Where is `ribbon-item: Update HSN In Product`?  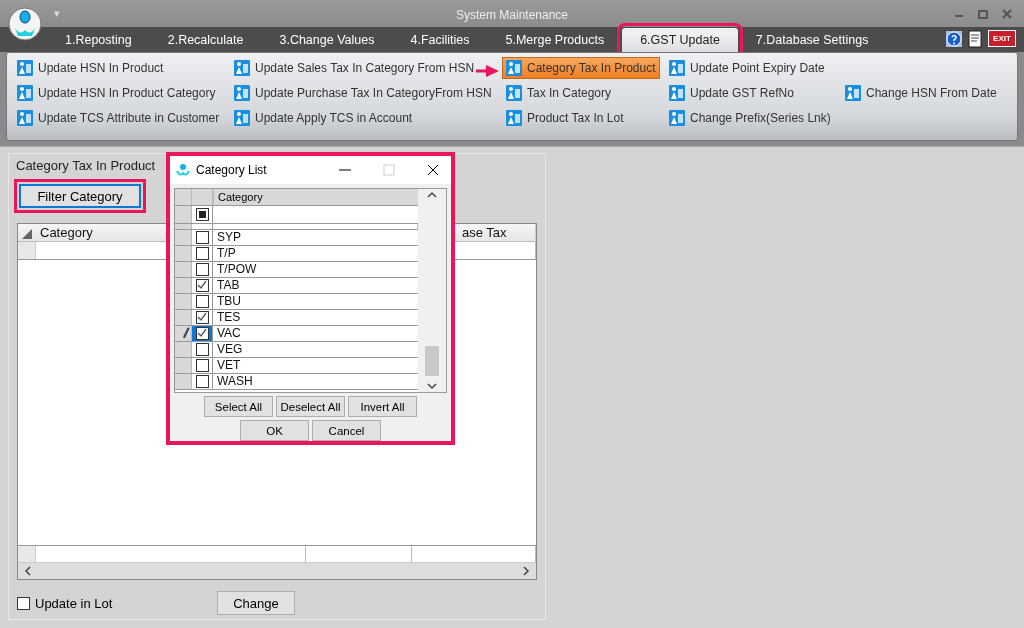
ribbon-item: Update HSN In Product is located at coordinates (90, 67).